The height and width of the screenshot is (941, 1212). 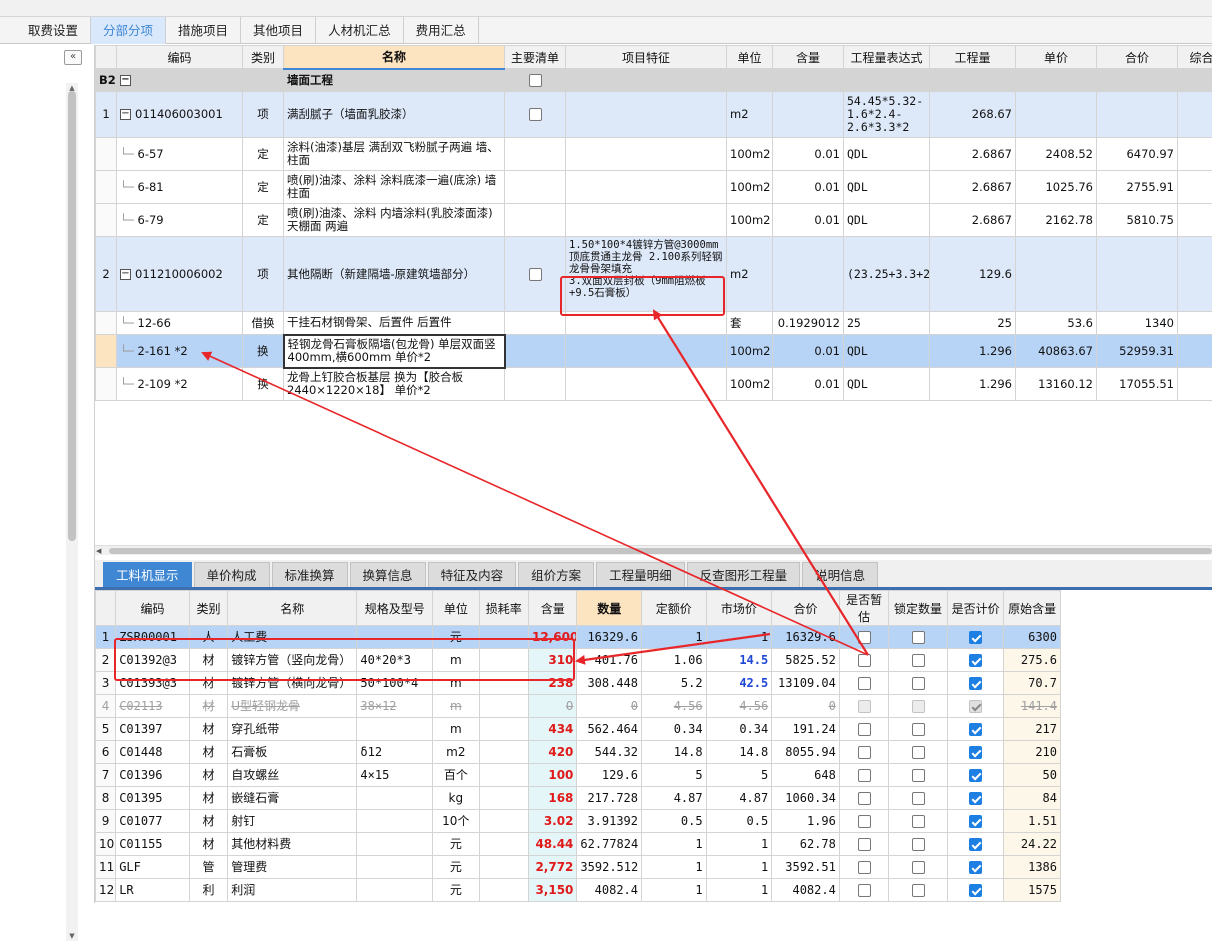 What do you see at coordinates (973, 187) in the screenshot?
I see `cell-quantity: 2.6867` at bounding box center [973, 187].